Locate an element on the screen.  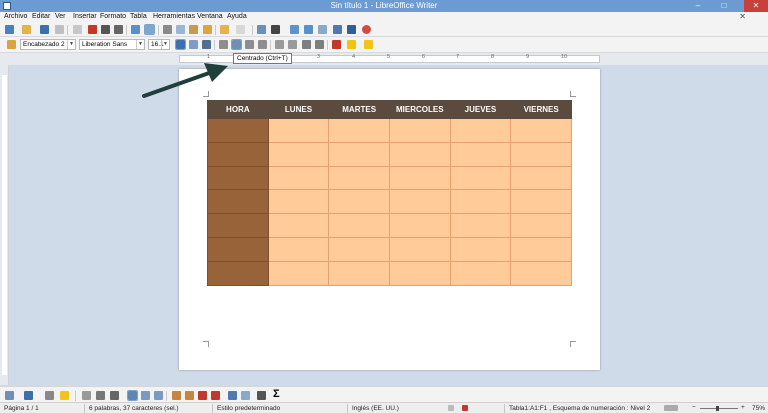
autospell-icon is located at coordinates (149, 29).